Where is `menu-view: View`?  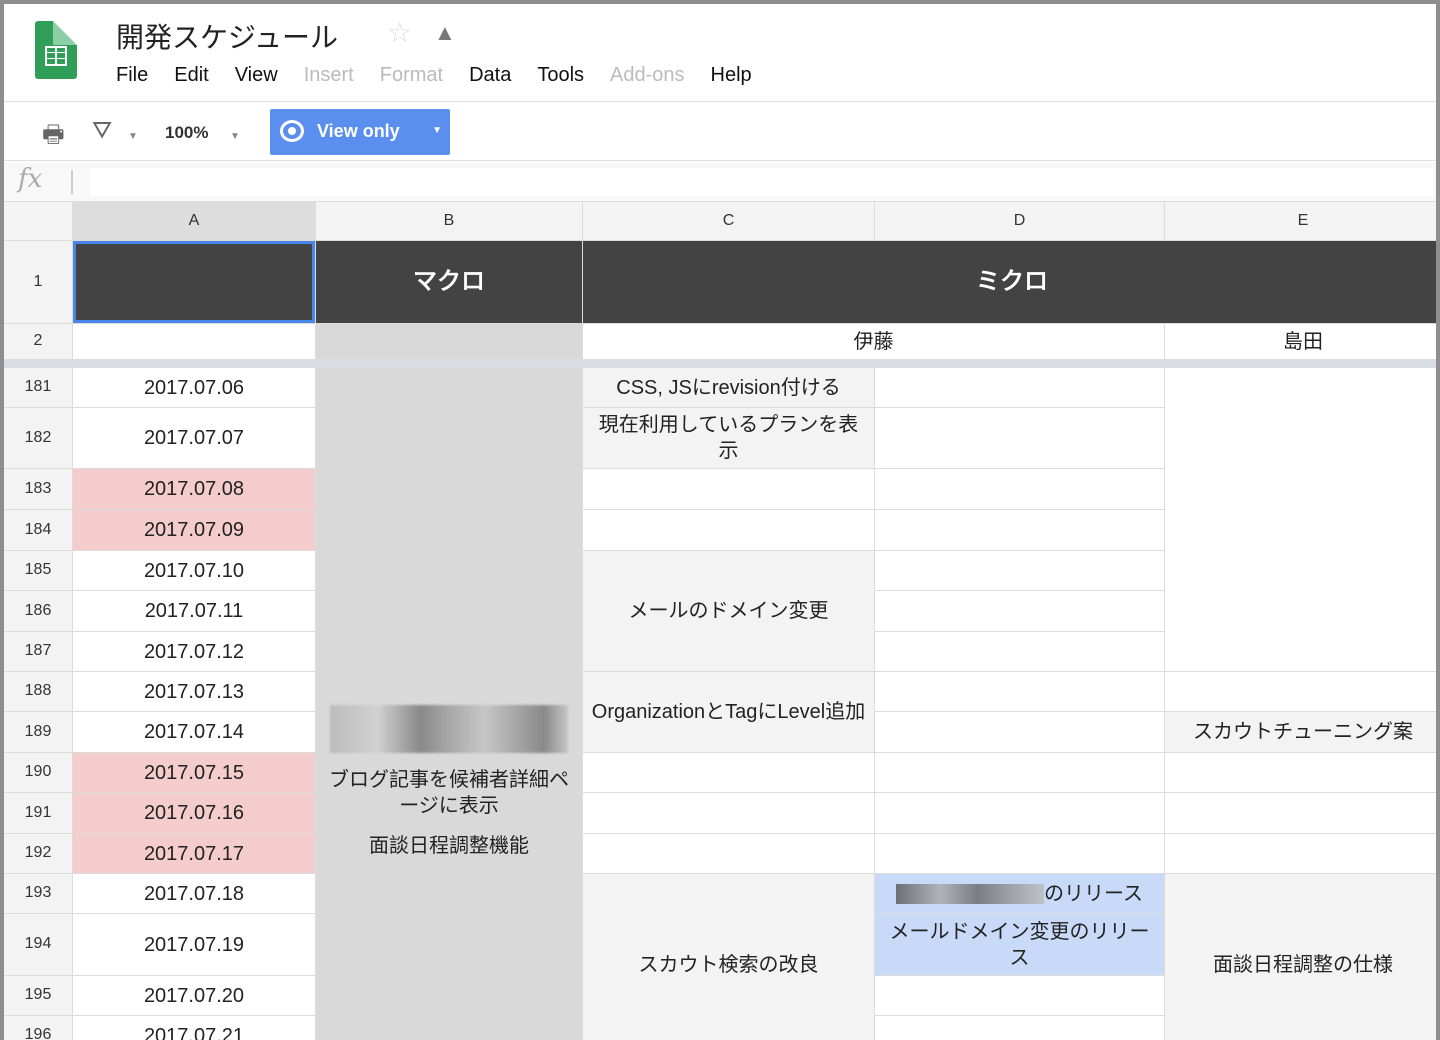
menu-view: View is located at coordinates (256, 75).